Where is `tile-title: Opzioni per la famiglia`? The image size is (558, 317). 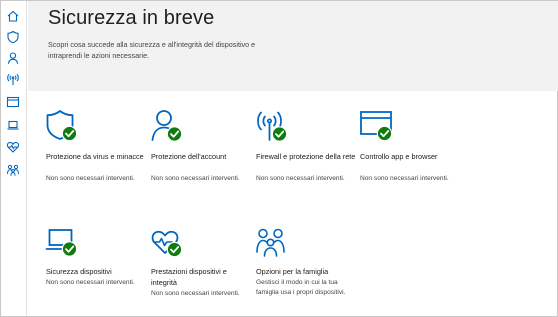
tile-title: Opzioni per la famiglia is located at coordinates (292, 271).